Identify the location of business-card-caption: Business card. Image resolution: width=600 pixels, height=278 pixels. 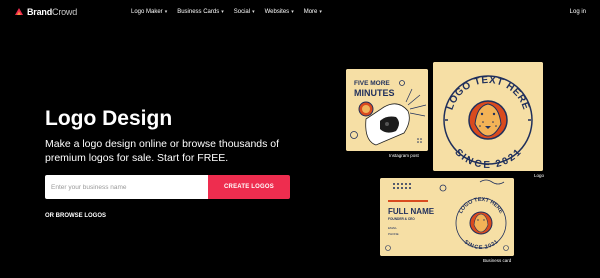
(497, 260).